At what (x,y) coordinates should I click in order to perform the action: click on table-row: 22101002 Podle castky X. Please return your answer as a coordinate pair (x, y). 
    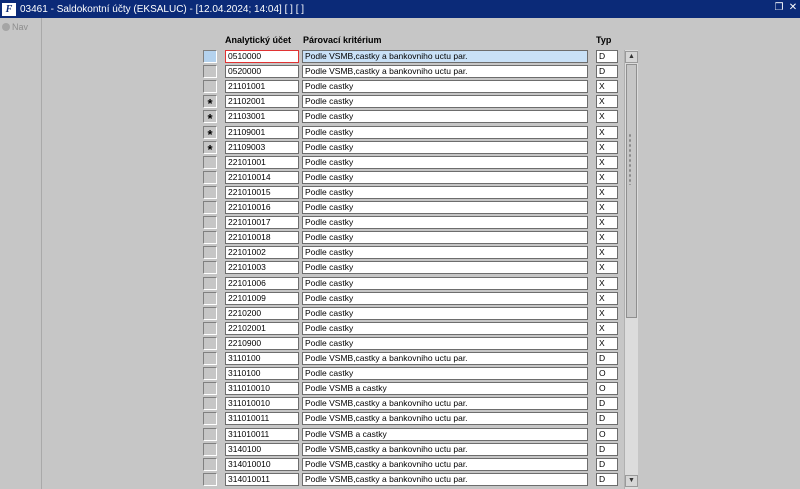
    Looking at the image, I should click on (410, 253).